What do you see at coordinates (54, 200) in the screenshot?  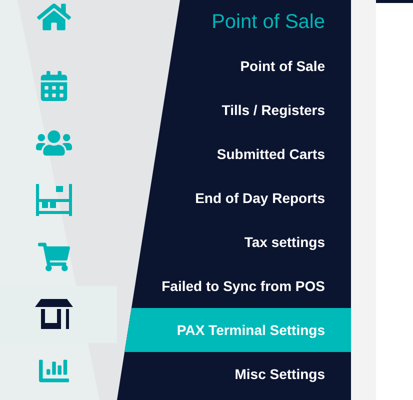 I see `shelf-icon` at bounding box center [54, 200].